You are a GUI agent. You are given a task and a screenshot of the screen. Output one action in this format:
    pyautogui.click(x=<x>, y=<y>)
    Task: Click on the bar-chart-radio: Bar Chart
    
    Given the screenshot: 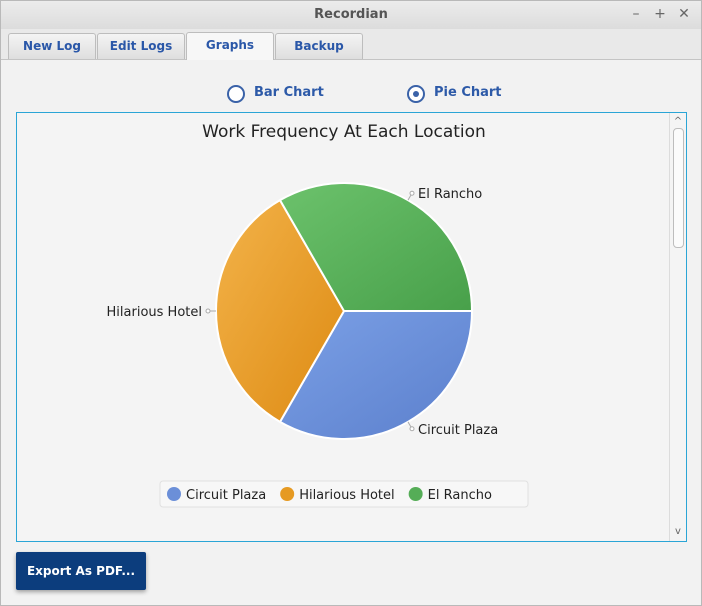 What is the action you would take?
    pyautogui.click(x=282, y=93)
    